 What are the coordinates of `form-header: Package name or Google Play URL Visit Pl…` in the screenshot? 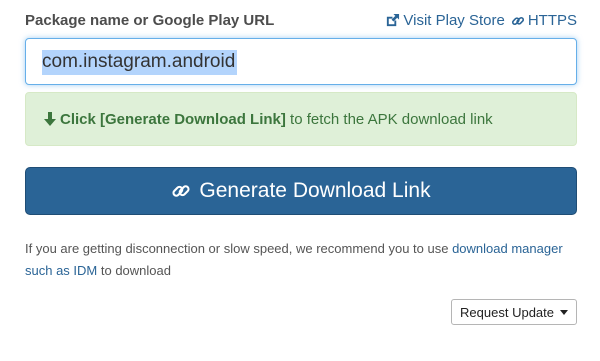 It's located at (301, 22).